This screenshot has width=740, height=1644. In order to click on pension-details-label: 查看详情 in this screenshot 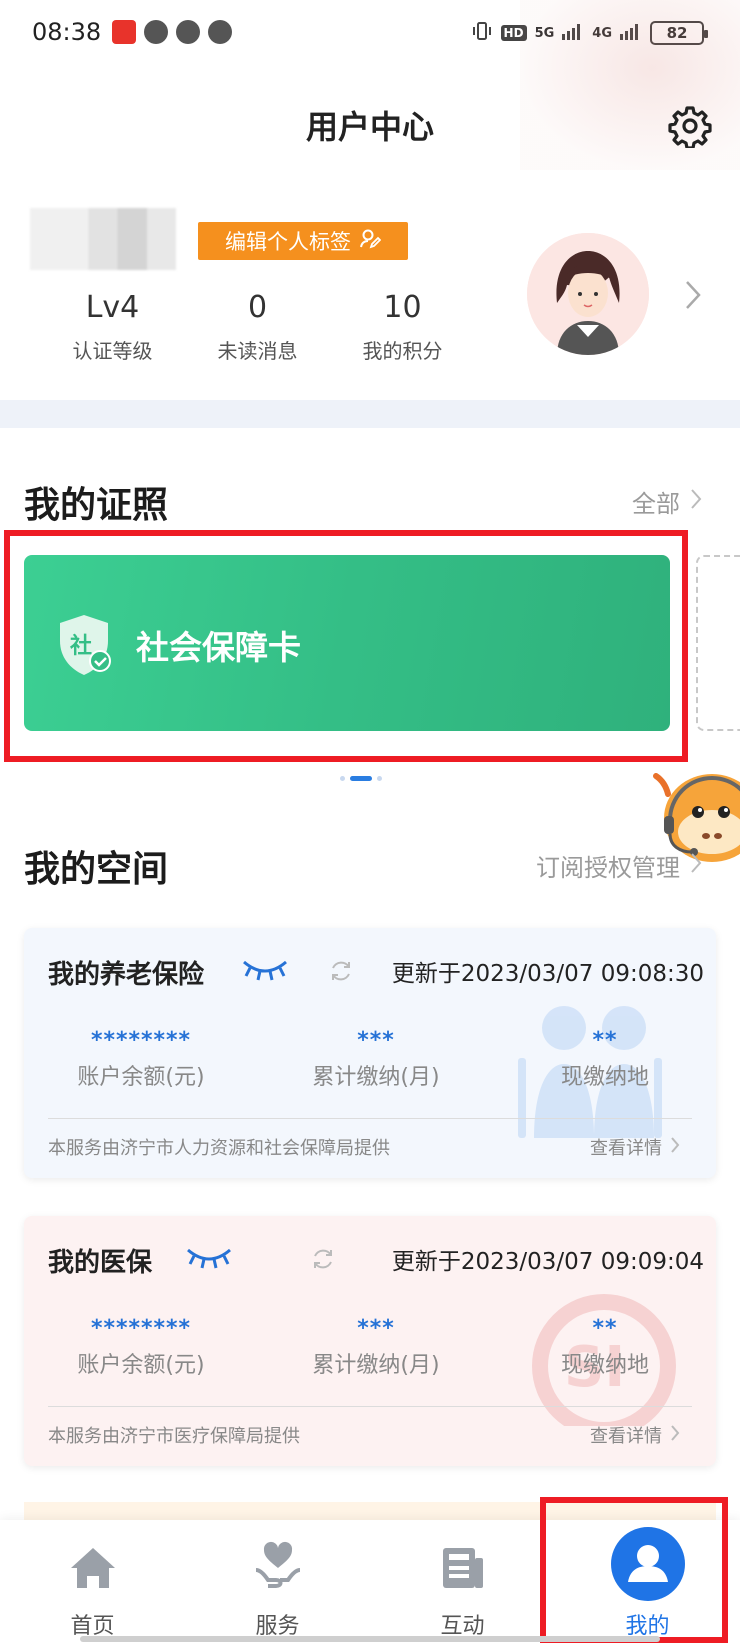, I will do `click(626, 1148)`.